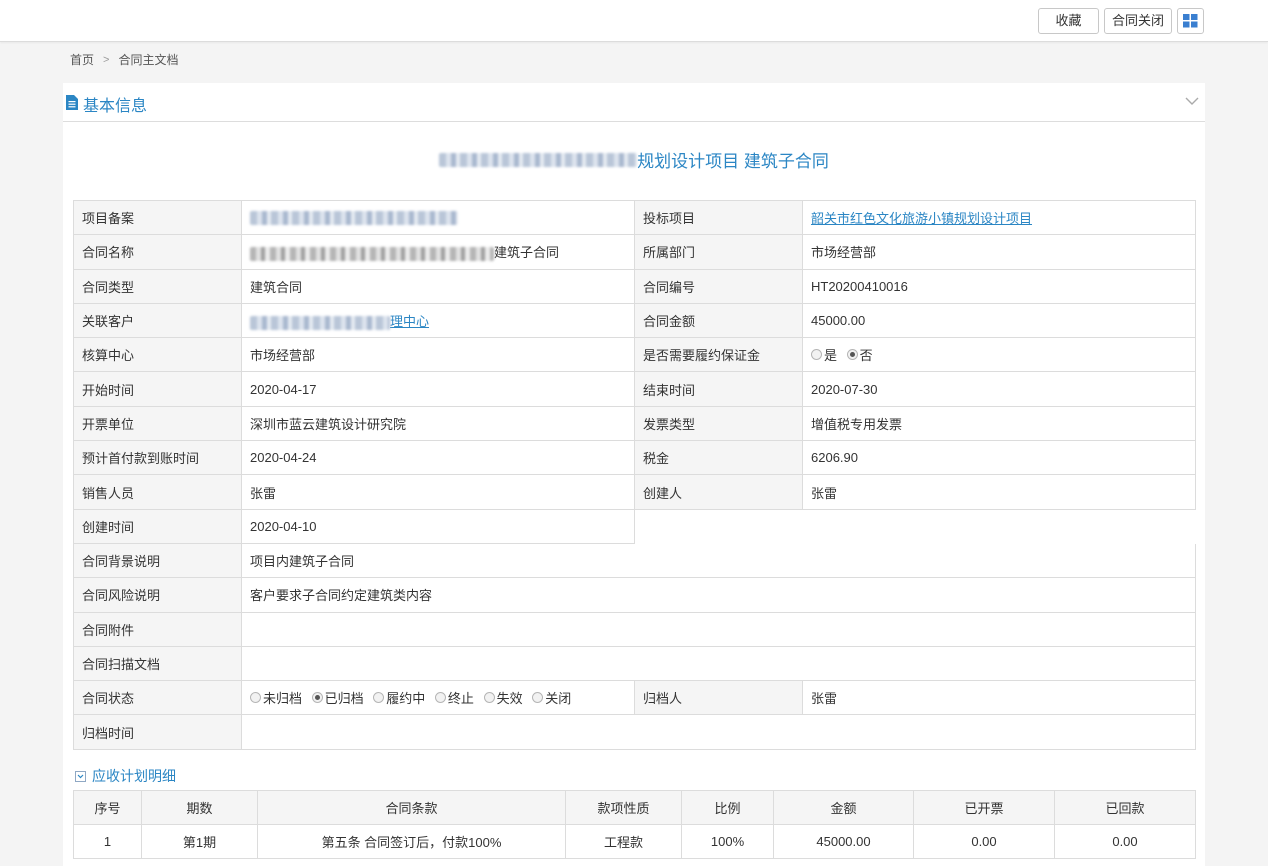 The height and width of the screenshot is (866, 1268). Describe the element at coordinates (634, 102) in the screenshot. I see `panel-header: 基本信息` at that location.